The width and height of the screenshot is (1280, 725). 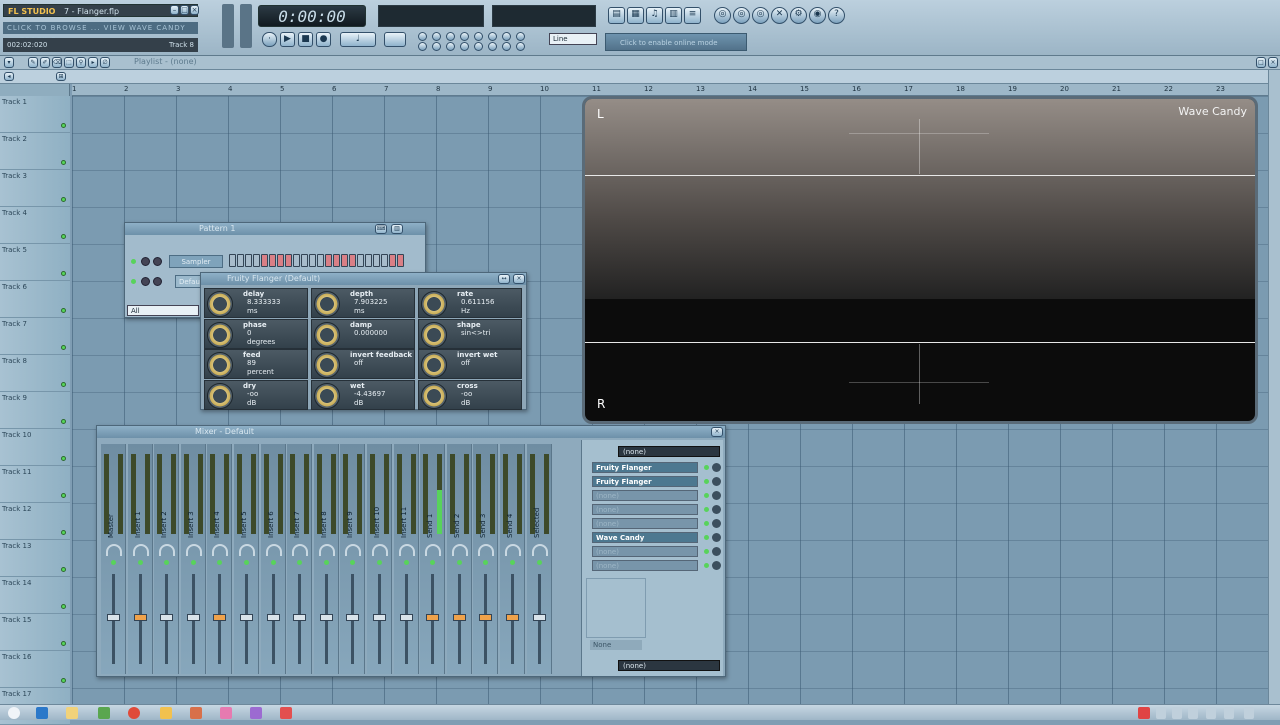 What do you see at coordinates (506, 46) in the screenshot?
I see `record-mode-icon` at bounding box center [506, 46].